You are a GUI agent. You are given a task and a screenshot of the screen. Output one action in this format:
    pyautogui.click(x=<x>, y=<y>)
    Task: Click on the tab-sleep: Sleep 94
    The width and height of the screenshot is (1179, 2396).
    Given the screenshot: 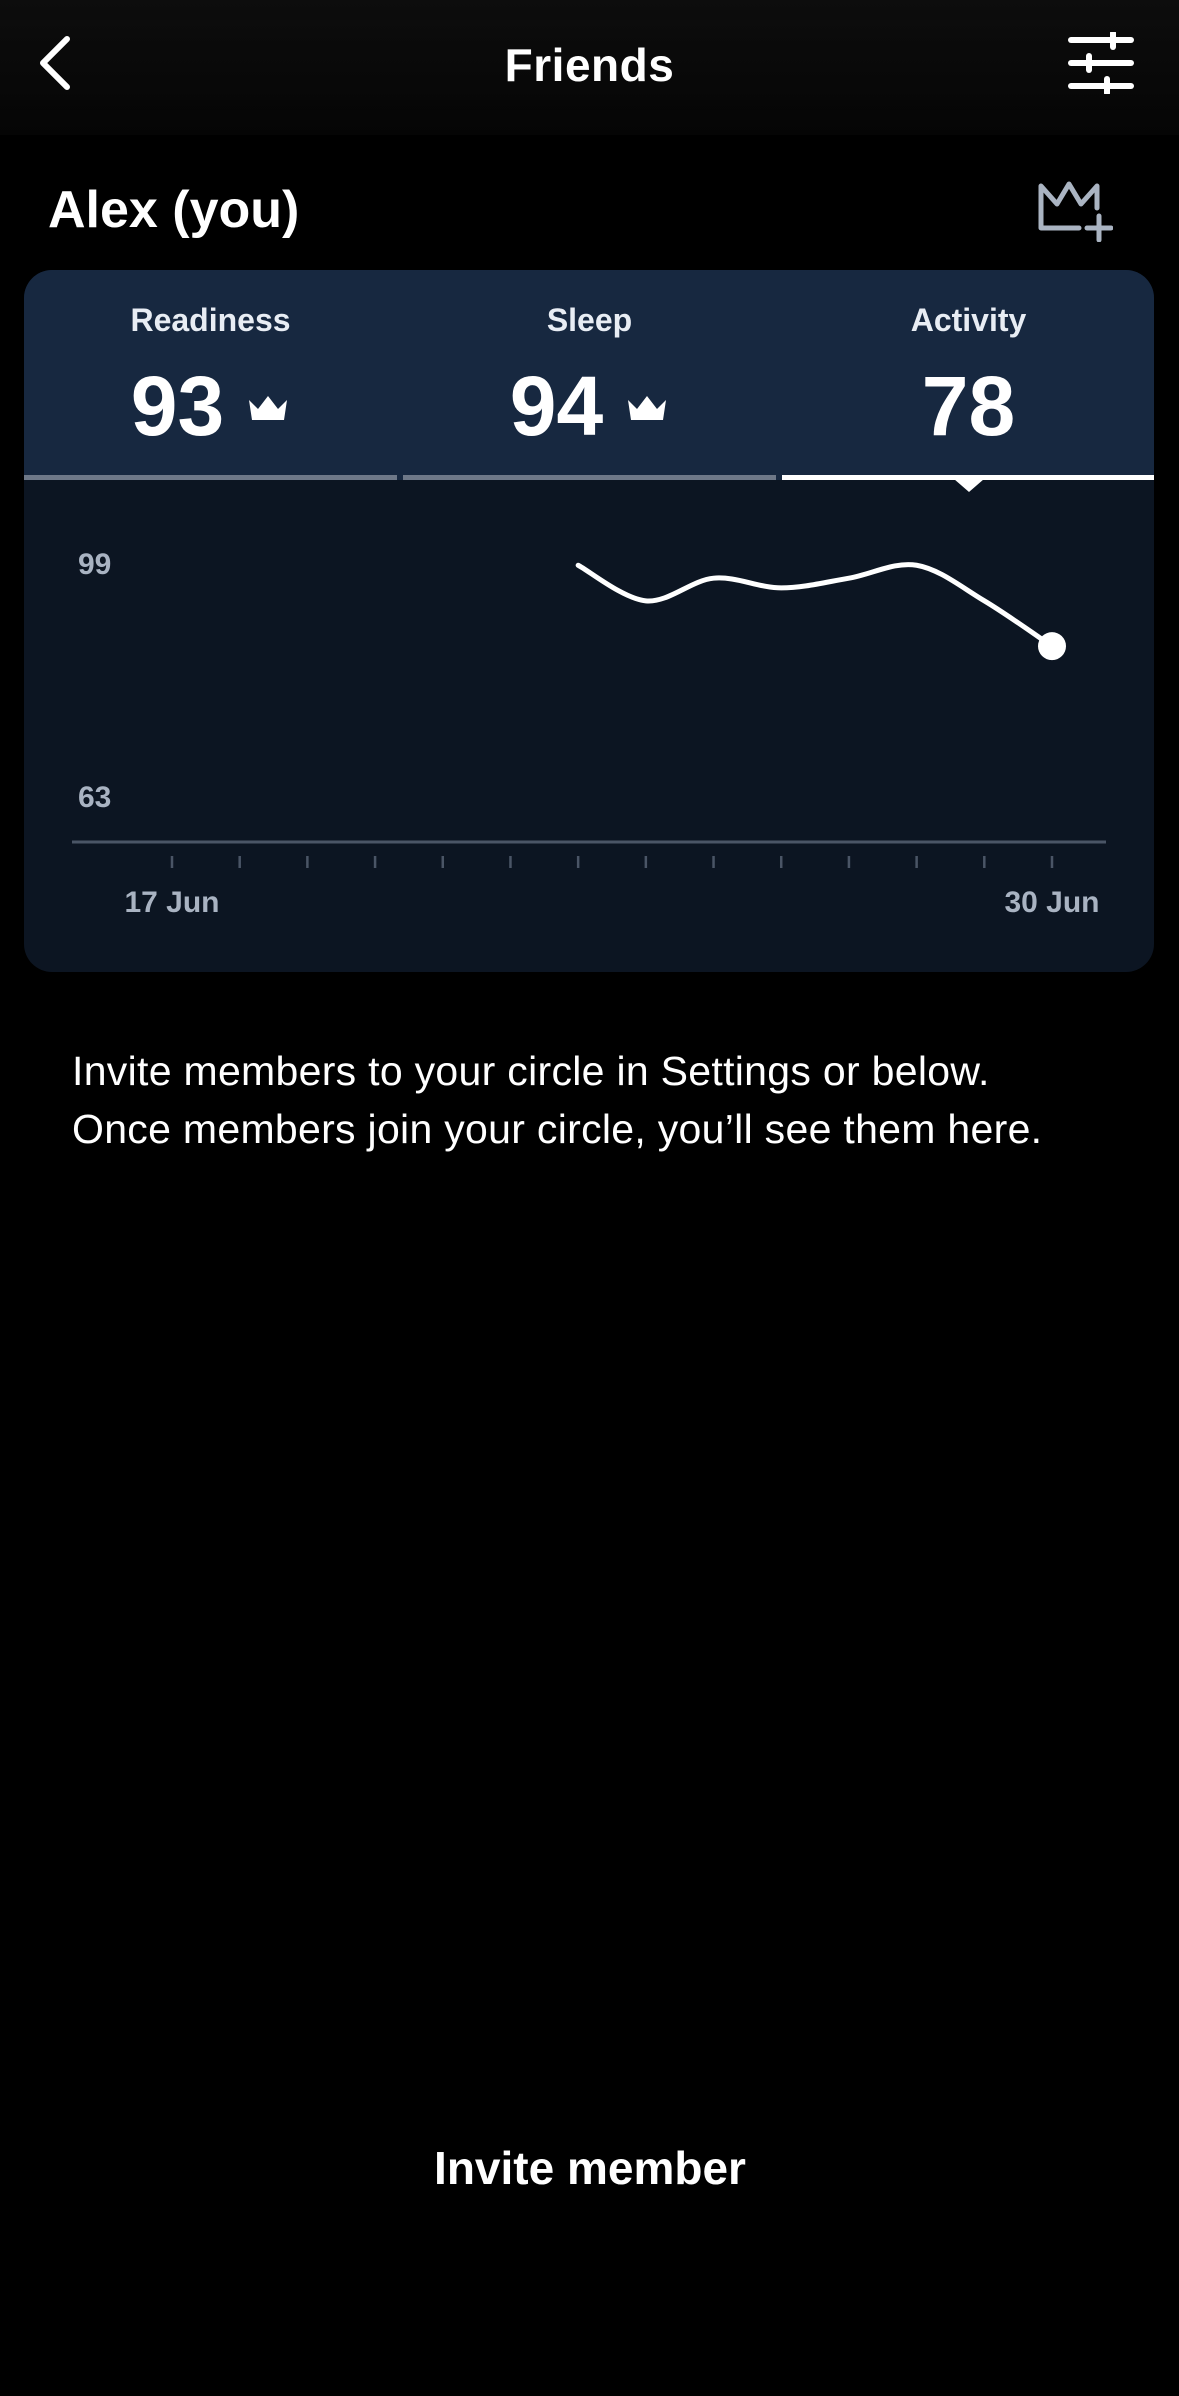 What is the action you would take?
    pyautogui.click(x=589, y=375)
    